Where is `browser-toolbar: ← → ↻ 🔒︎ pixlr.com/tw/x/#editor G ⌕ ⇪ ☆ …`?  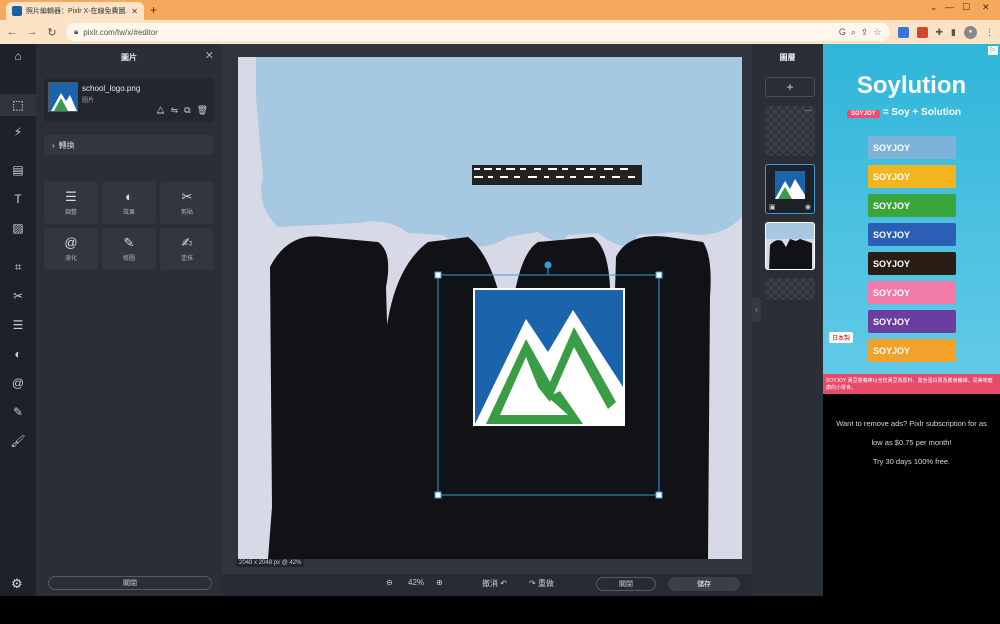
browser-toolbar: ← → ↻ 🔒︎ pixlr.com/tw/x/#editor G ⌕ ⇪ ☆ … is located at coordinates (500, 32).